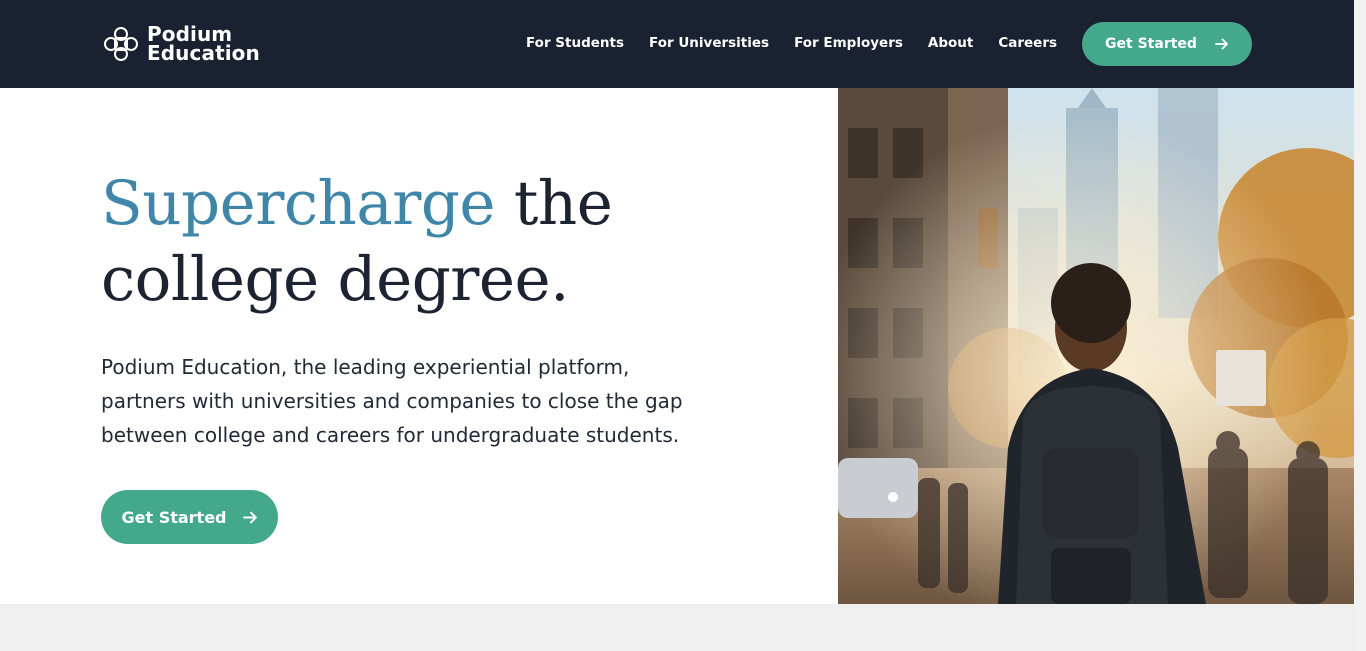  I want to click on hero-title-line2: college degree., so click(335, 279).